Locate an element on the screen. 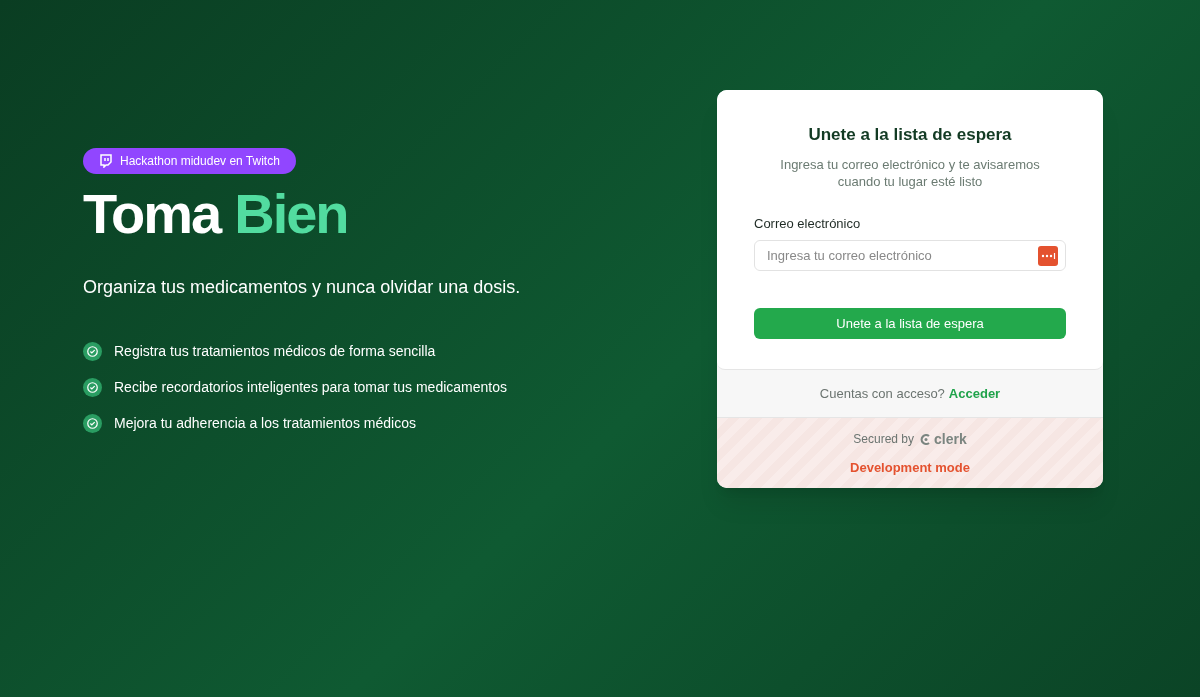  dev-mode-label: Development mode is located at coordinates (910, 467).